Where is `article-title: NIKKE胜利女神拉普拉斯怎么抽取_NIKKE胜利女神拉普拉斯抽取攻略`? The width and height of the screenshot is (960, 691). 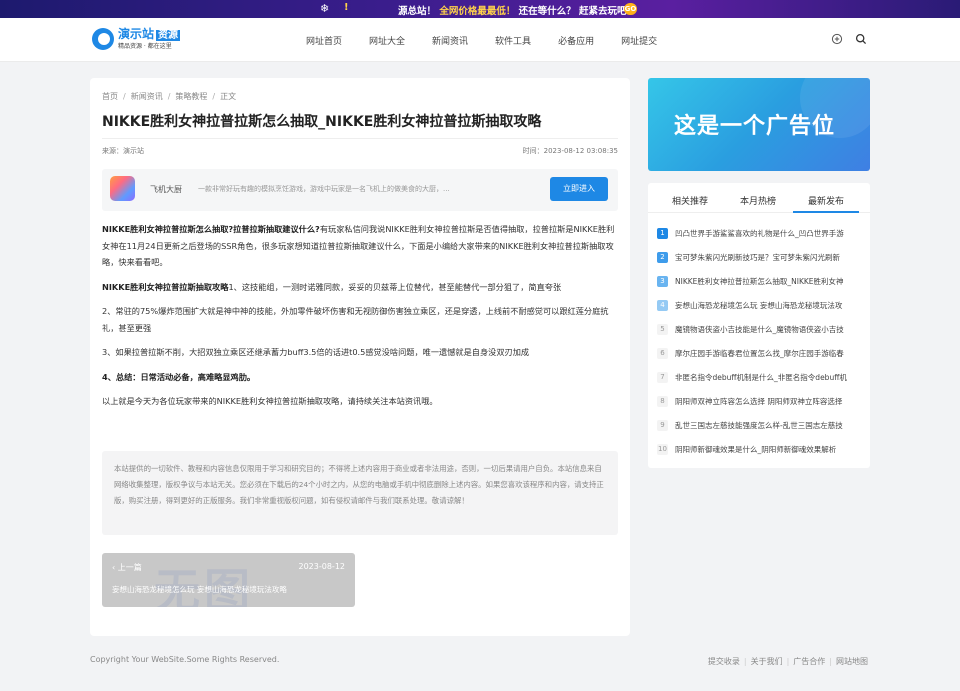 article-title: NIKKE胜利女神拉普拉斯怎么抽取_NIKKE胜利女神拉普拉斯抽取攻略 is located at coordinates (322, 122).